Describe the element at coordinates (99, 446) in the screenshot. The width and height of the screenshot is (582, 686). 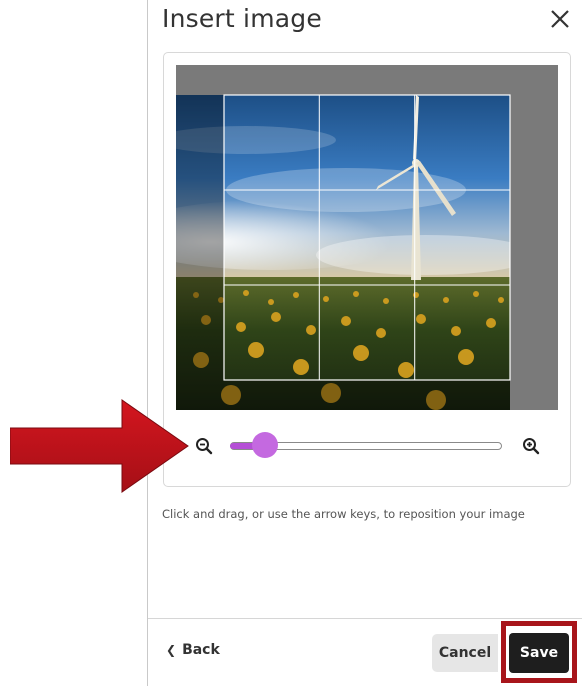
I see `annotation-arrow` at that location.